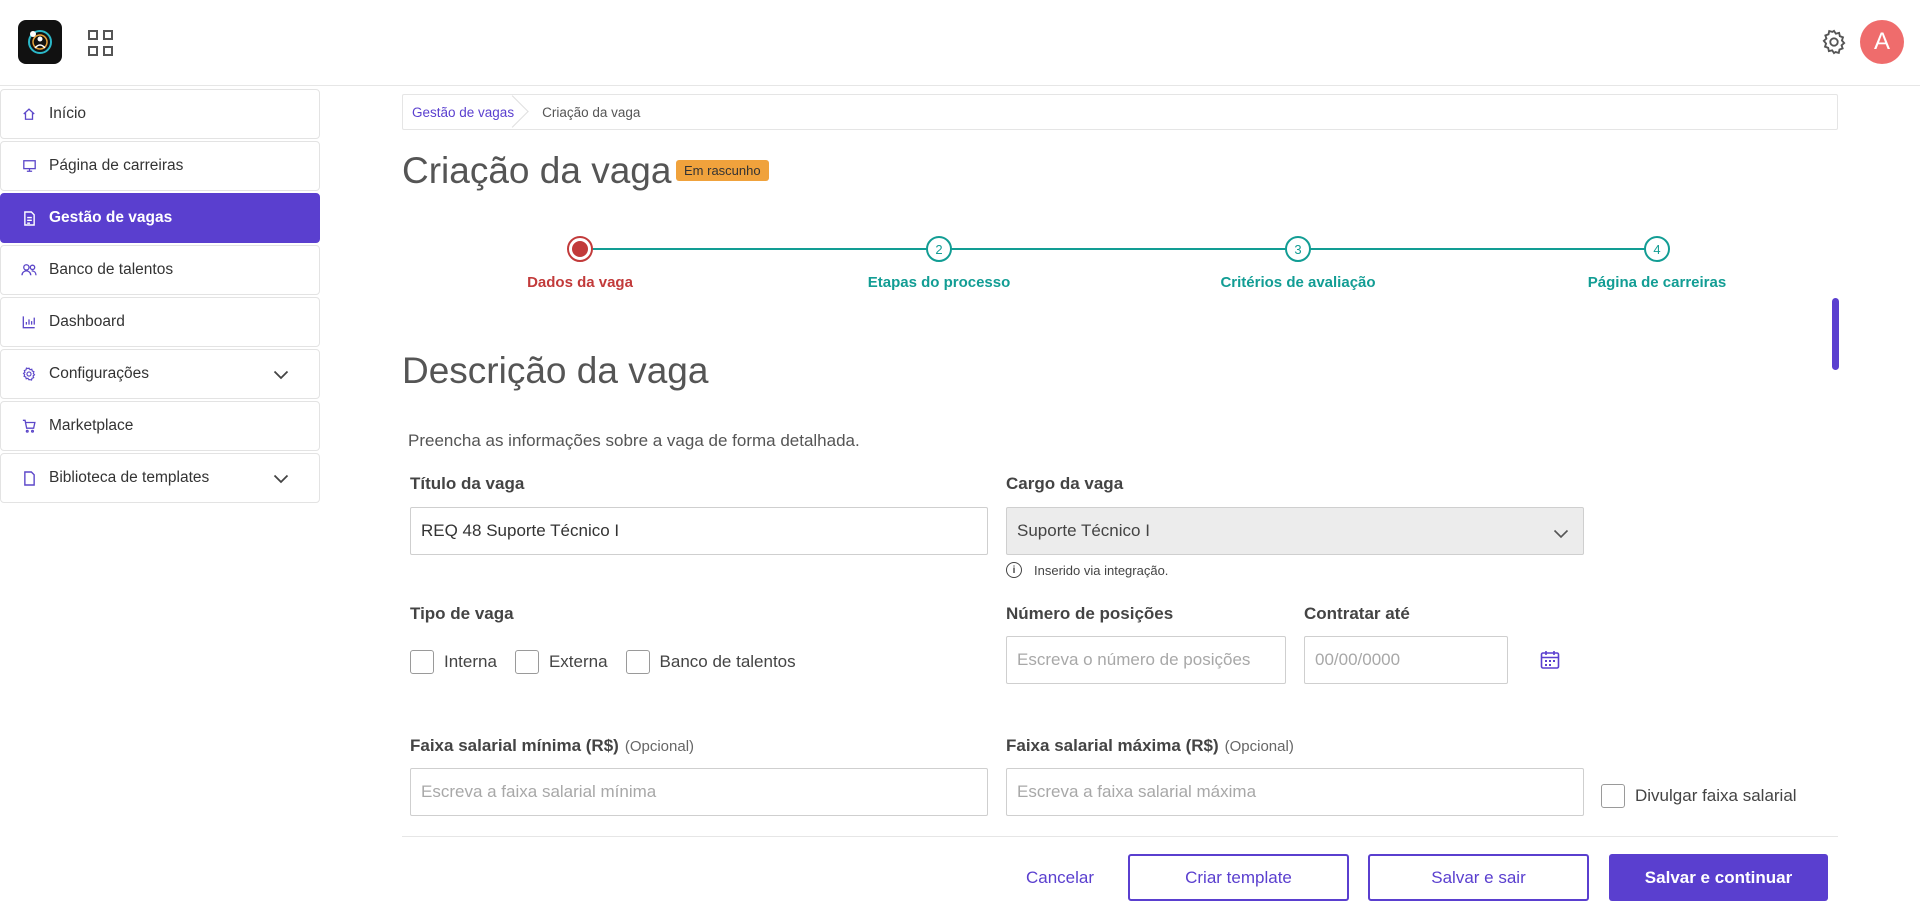 The height and width of the screenshot is (911, 1920). I want to click on checkbox-label: Externa, so click(578, 661).